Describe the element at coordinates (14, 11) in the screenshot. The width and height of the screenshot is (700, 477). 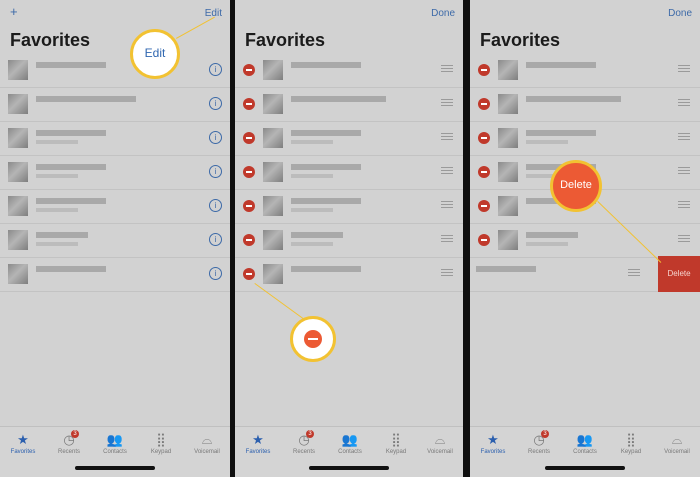
I see `add-favorite-button: +` at that location.